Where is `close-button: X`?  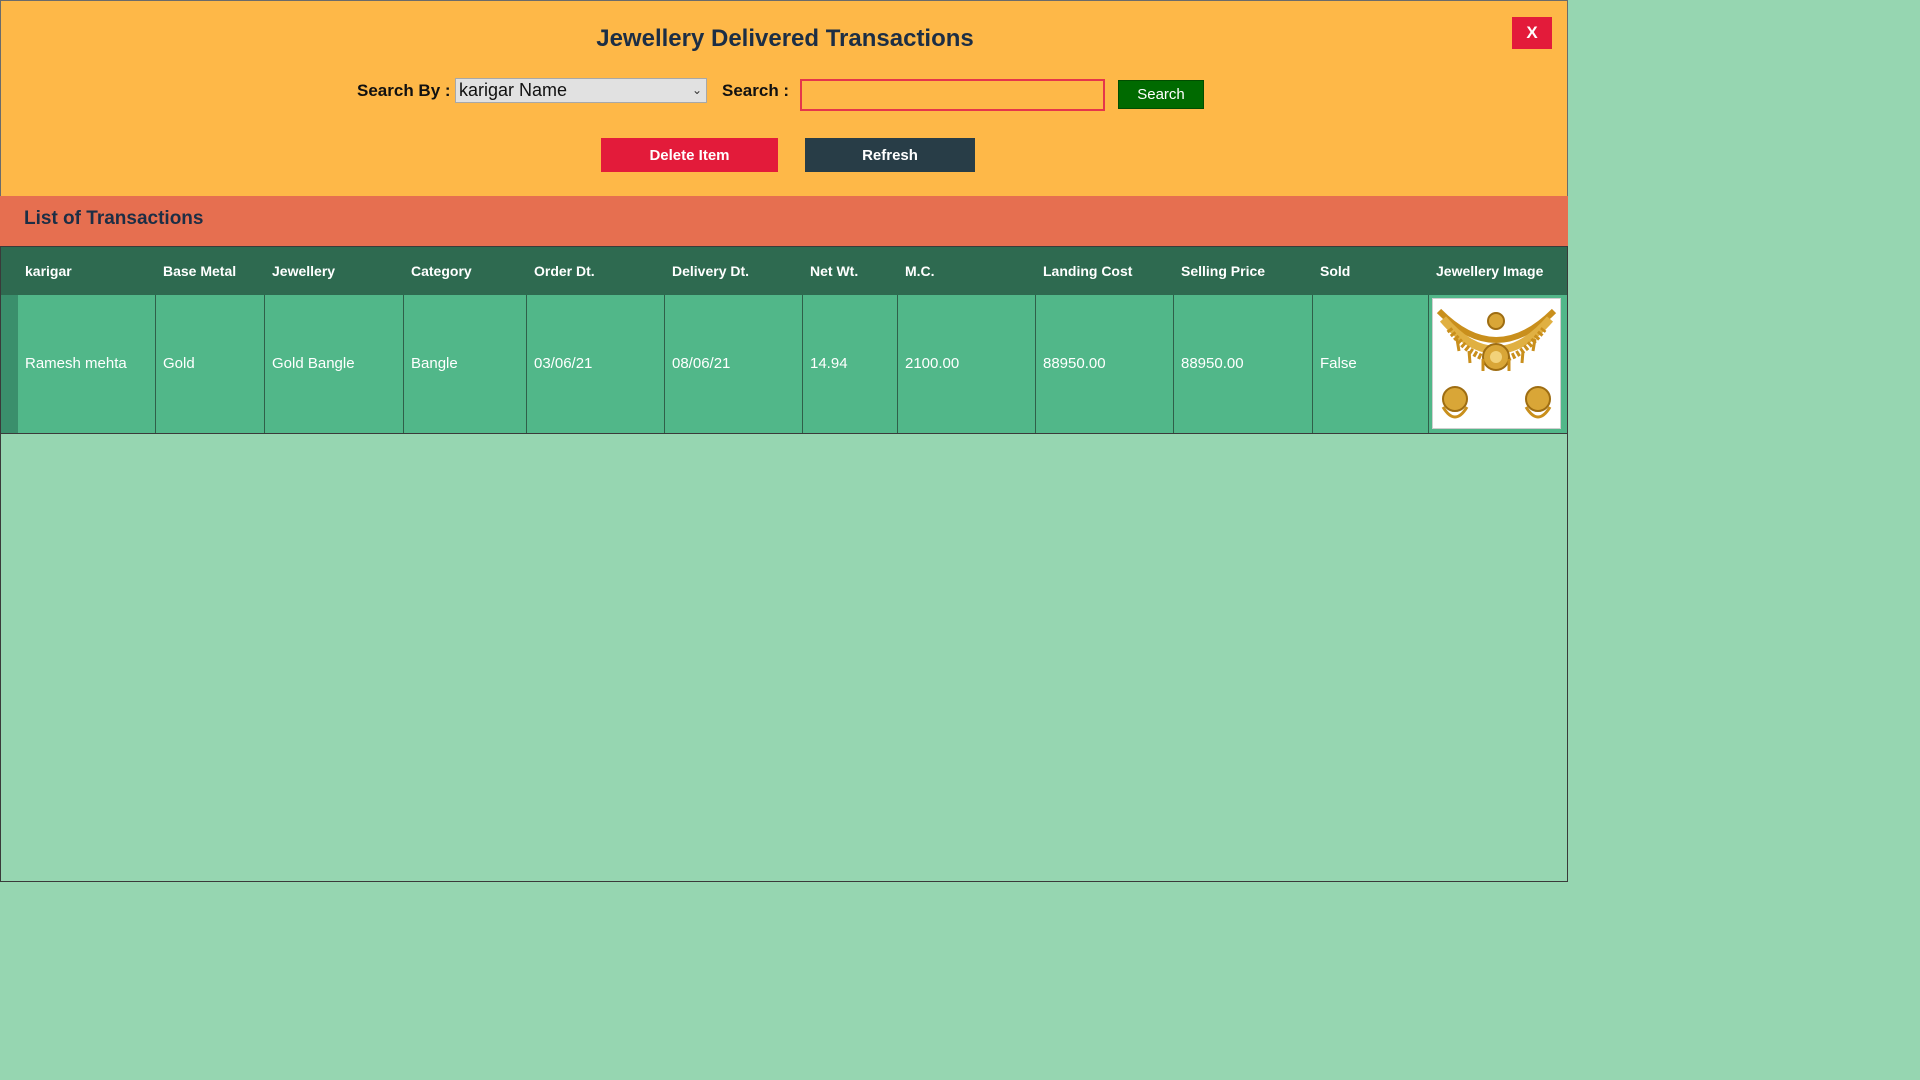 close-button: X is located at coordinates (1532, 33).